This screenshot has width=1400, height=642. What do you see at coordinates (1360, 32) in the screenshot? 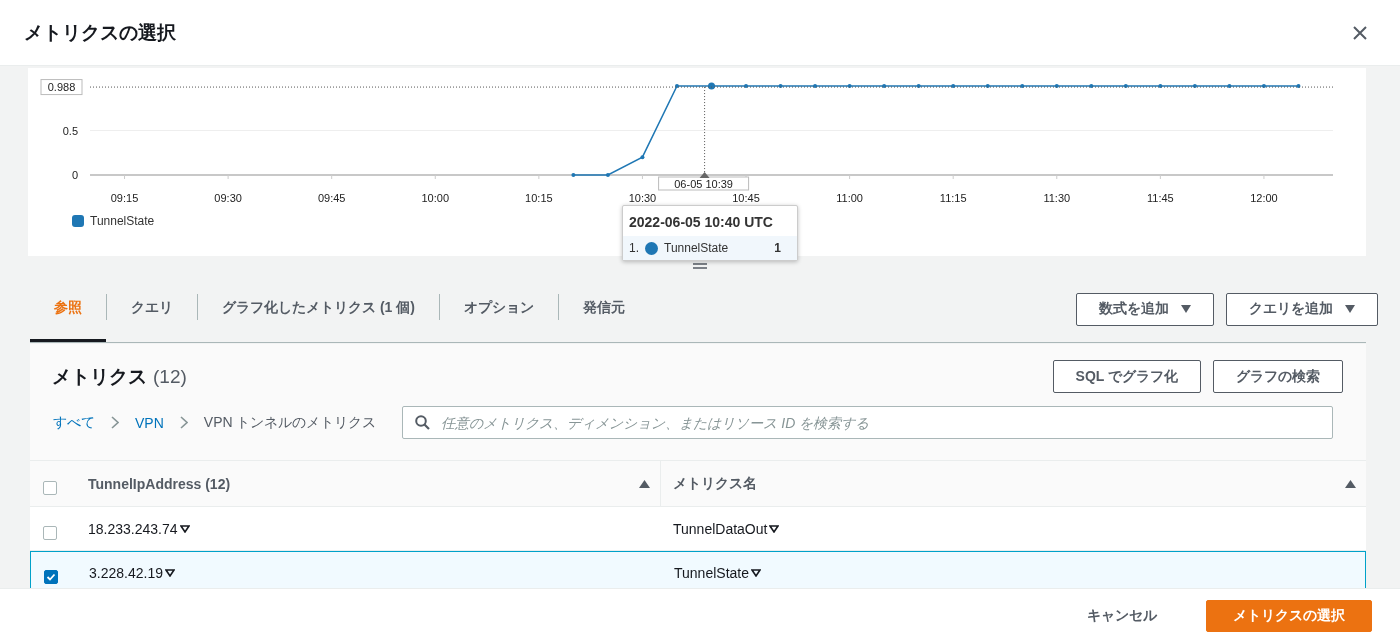
I see `close-icon` at bounding box center [1360, 32].